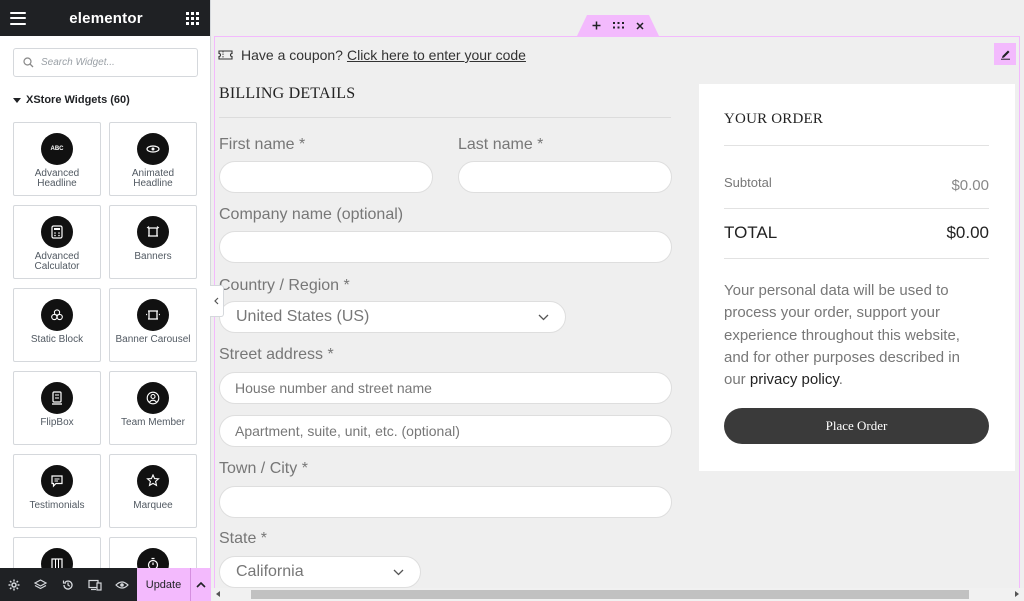 The width and height of the screenshot is (1024, 601). Describe the element at coordinates (303, 316) in the screenshot. I see `country-select-value: United States (US)` at that location.